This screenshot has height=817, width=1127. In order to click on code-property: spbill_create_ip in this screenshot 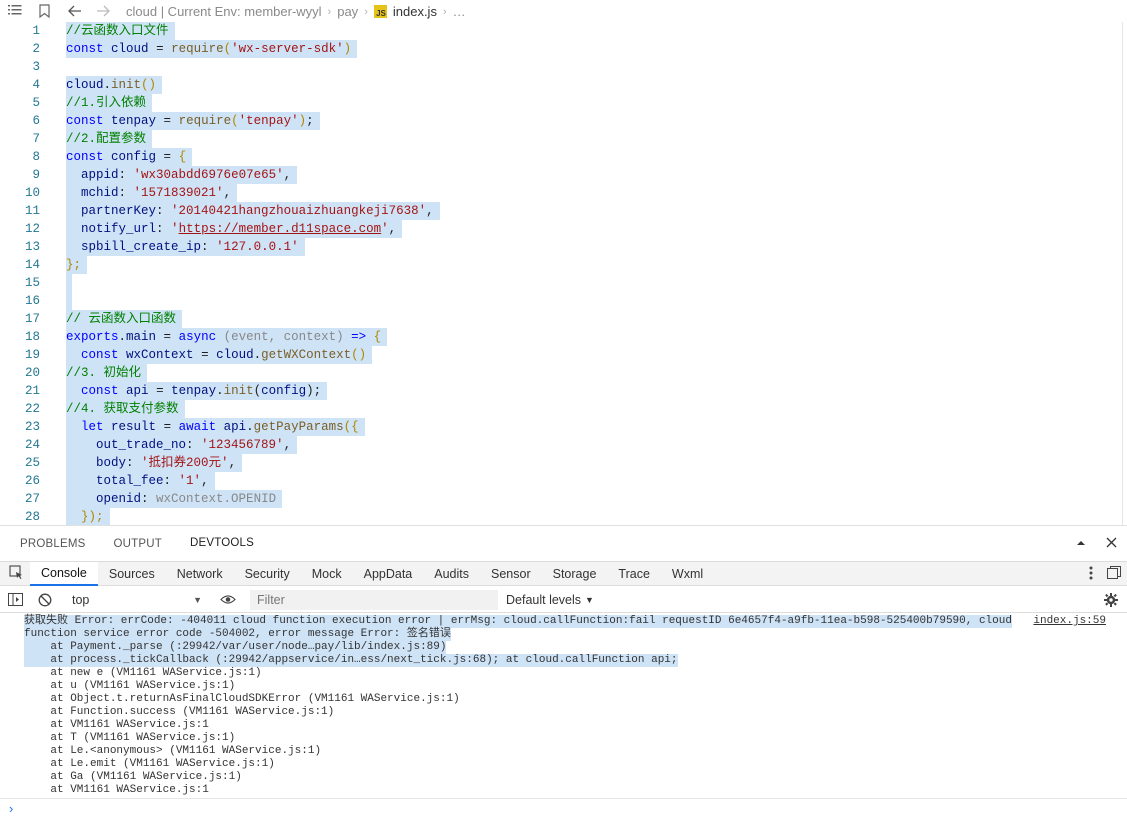, I will do `click(141, 247)`.